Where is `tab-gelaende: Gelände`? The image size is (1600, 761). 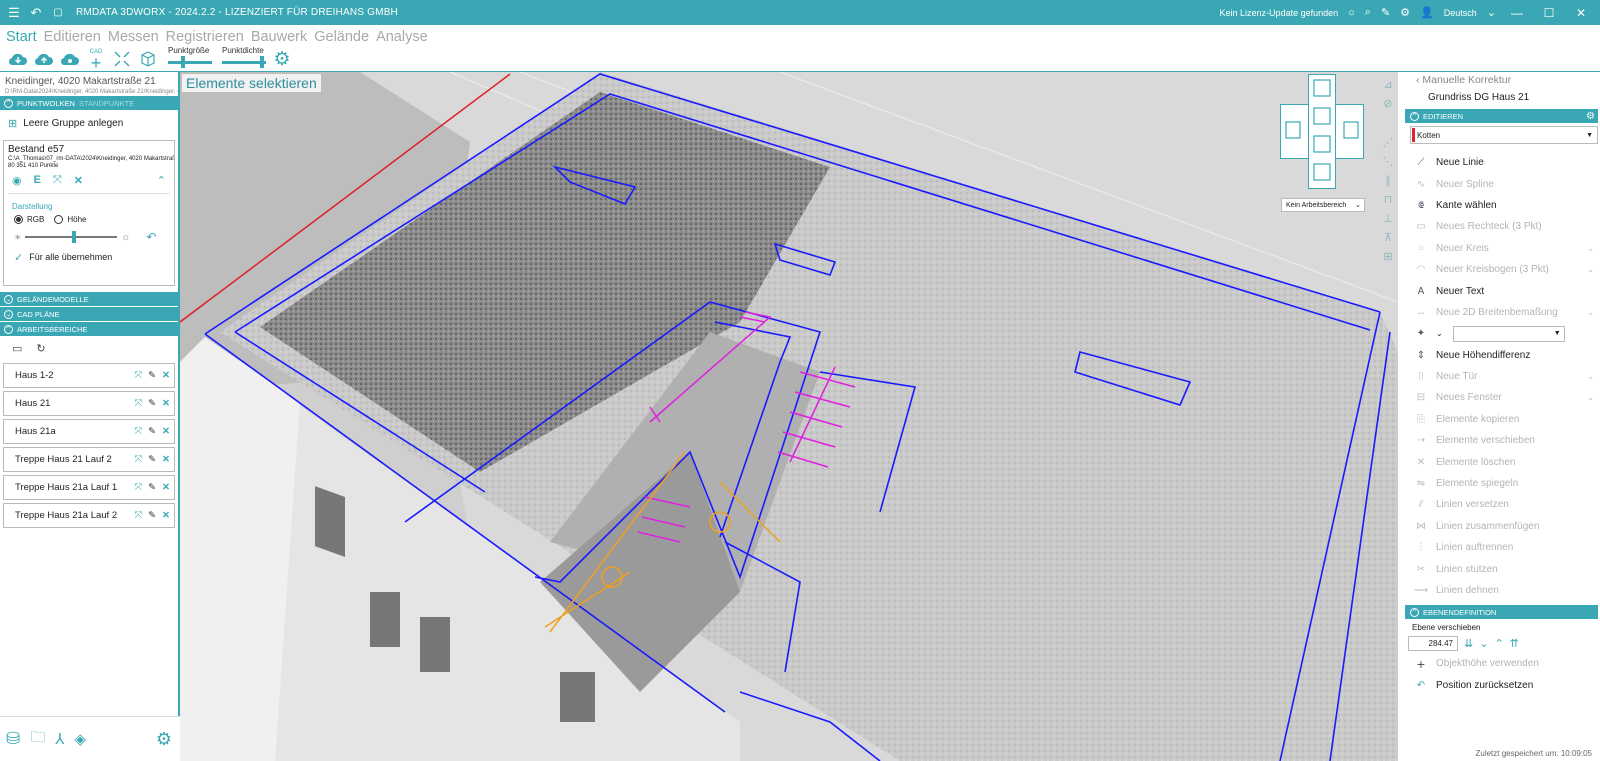 tab-gelaende: Gelände is located at coordinates (341, 37).